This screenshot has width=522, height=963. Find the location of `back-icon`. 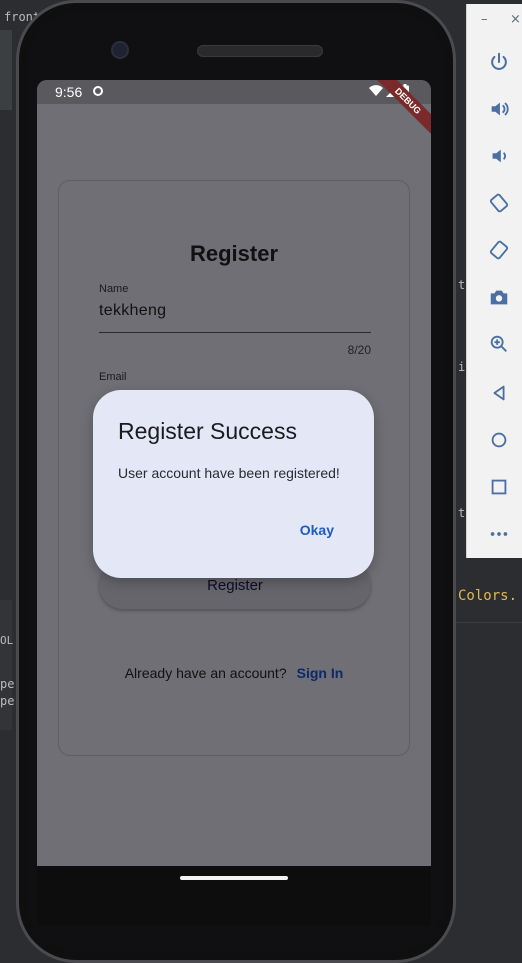

back-icon is located at coordinates (499, 393).